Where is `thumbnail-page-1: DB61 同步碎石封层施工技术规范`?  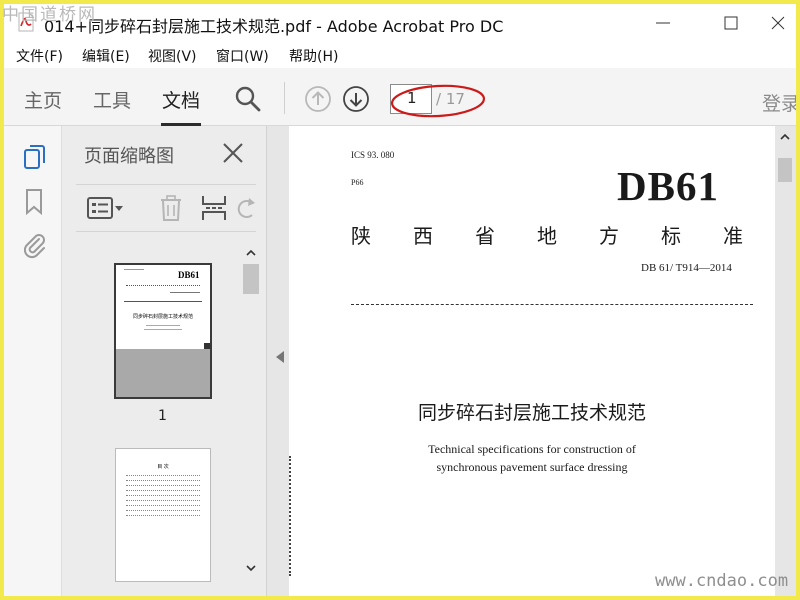 thumbnail-page-1: DB61 同步碎石封层施工技术规范 is located at coordinates (163, 331).